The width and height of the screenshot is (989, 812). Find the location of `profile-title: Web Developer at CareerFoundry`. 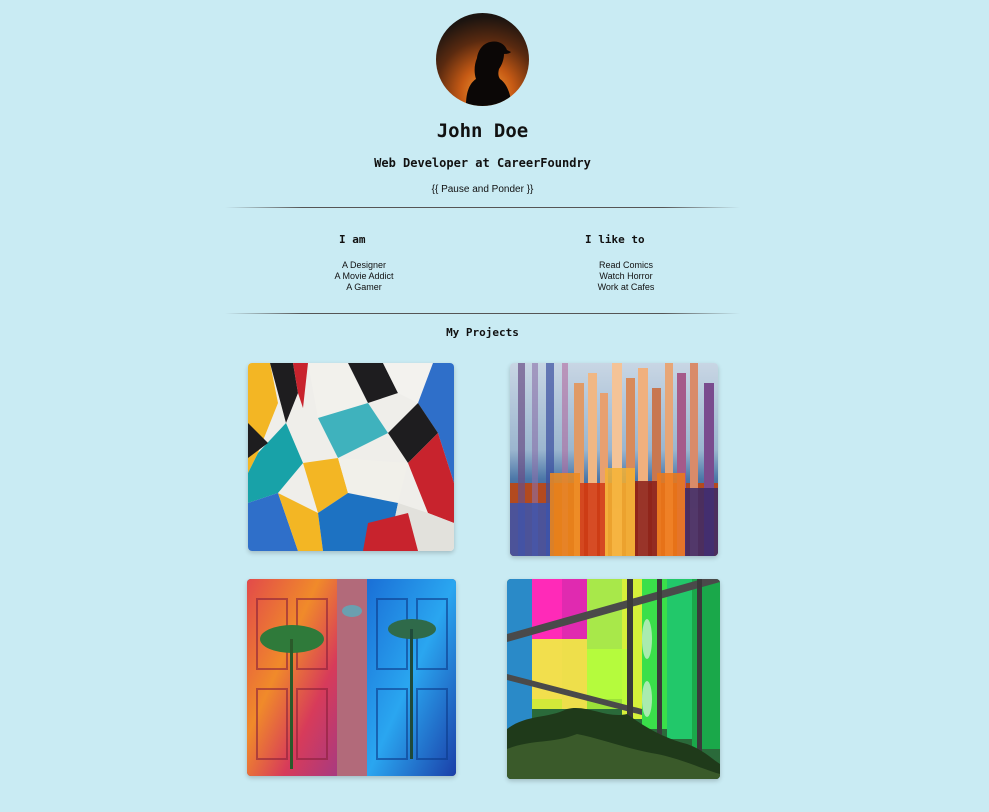

profile-title: Web Developer at CareerFoundry is located at coordinates (482, 163).